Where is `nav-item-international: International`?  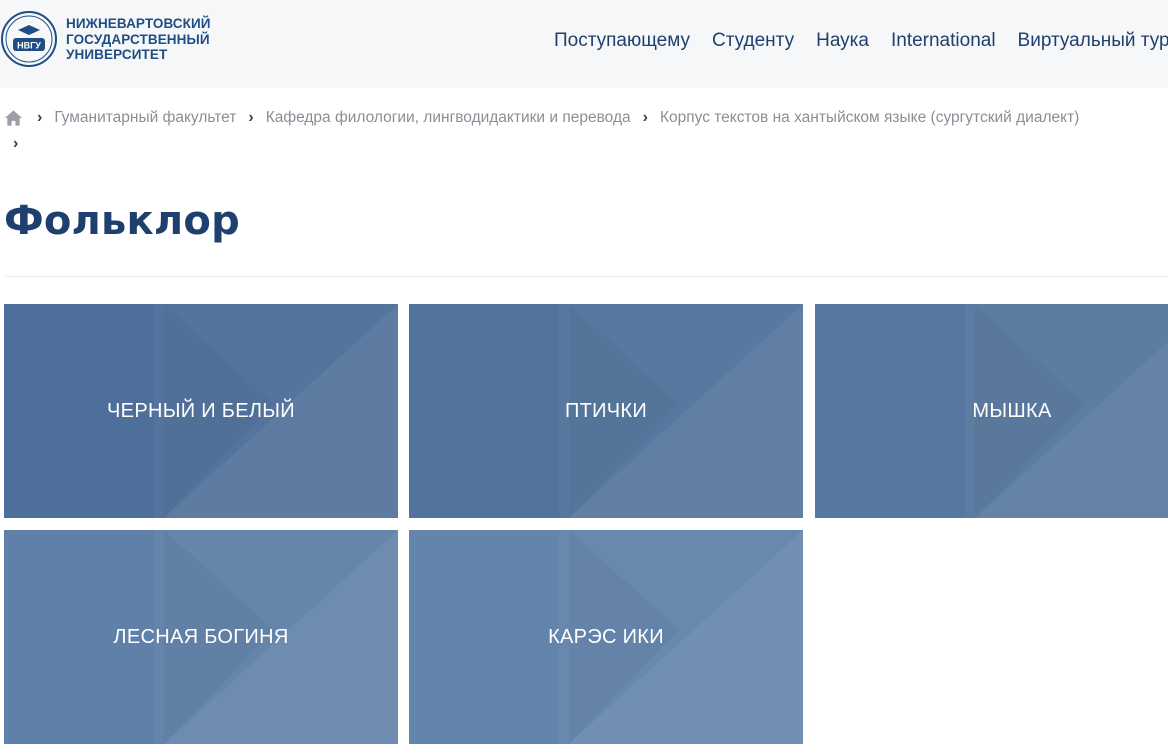 nav-item-international: International is located at coordinates (943, 41).